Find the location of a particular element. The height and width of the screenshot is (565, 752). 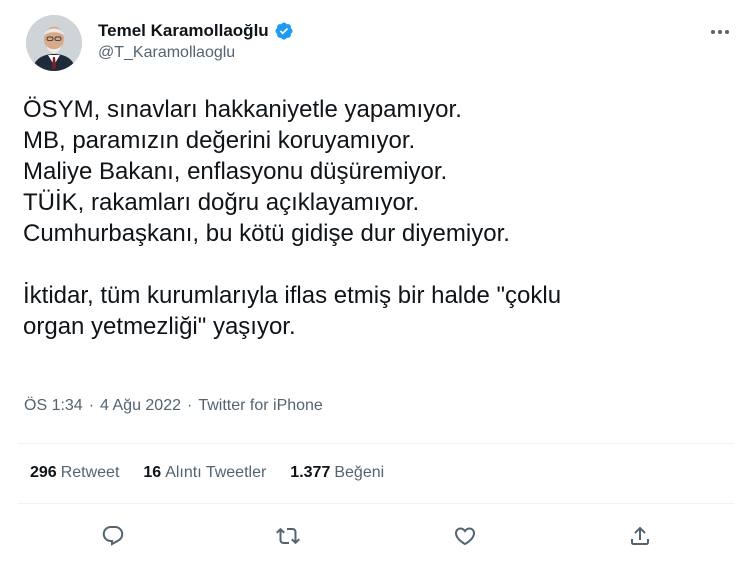

tweet-date: 4 Ağu 2022 is located at coordinates (140, 406).